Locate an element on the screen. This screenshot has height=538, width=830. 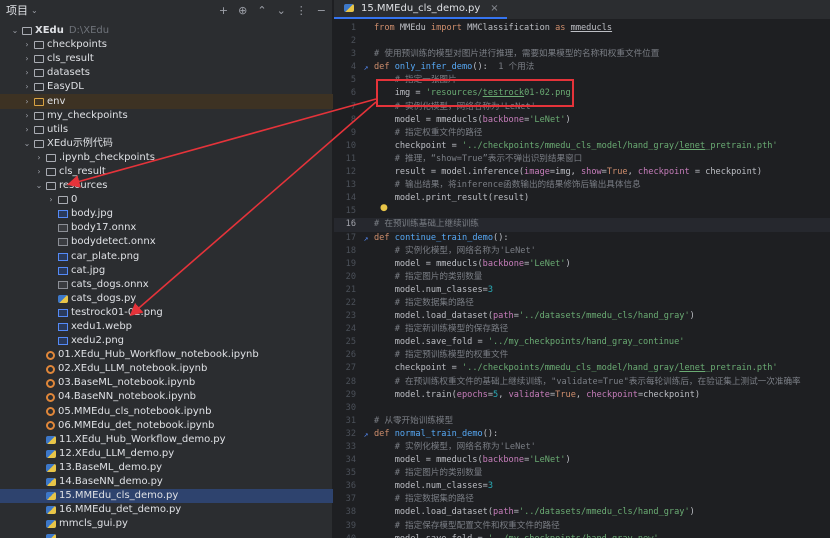
code-line: 34 model = mmeducls(backbone='LeNet') is located at coordinates (582, 460).